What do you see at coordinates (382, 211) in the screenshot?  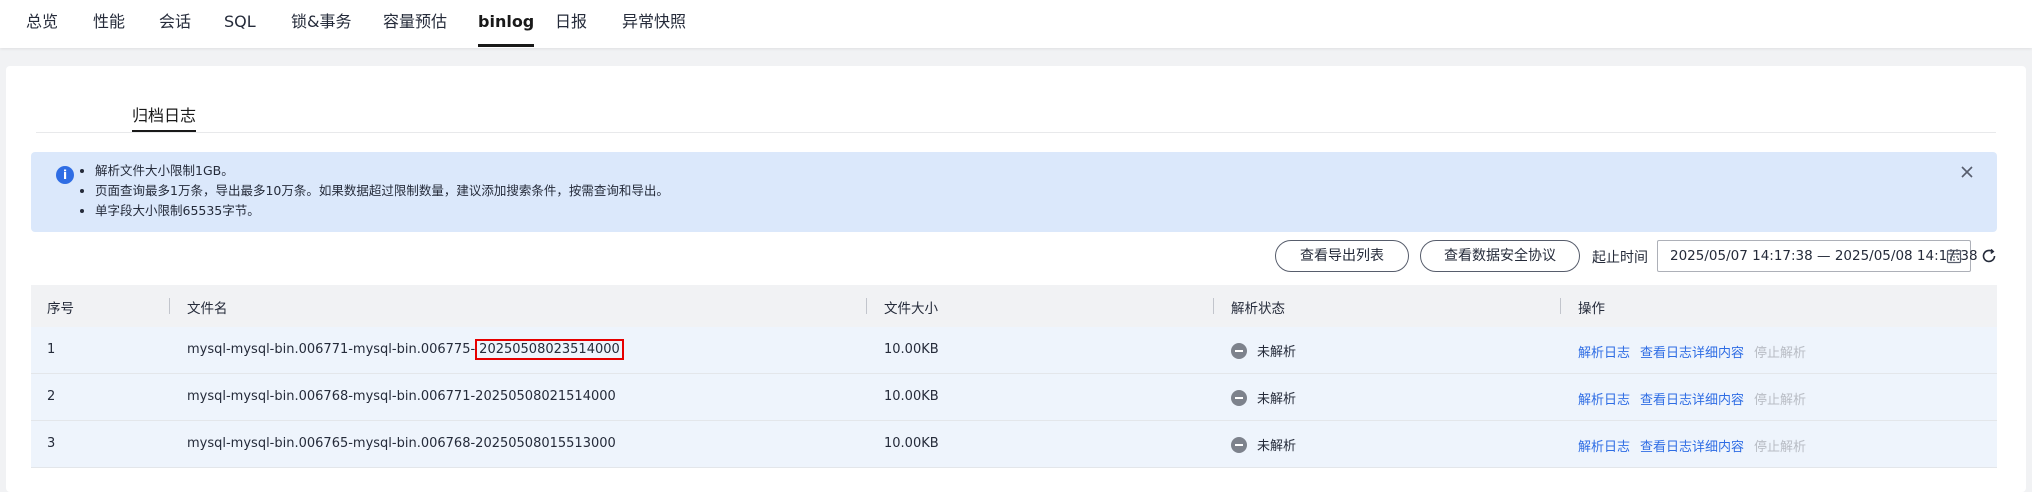 I see `alert-item: 单字段大小限制65535字节。` at bounding box center [382, 211].